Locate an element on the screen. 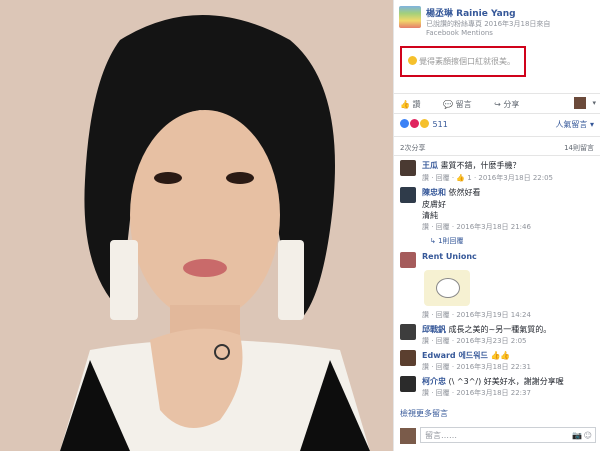 The image size is (600, 451). commenter-name: Rent Unionc is located at coordinates (449, 256).